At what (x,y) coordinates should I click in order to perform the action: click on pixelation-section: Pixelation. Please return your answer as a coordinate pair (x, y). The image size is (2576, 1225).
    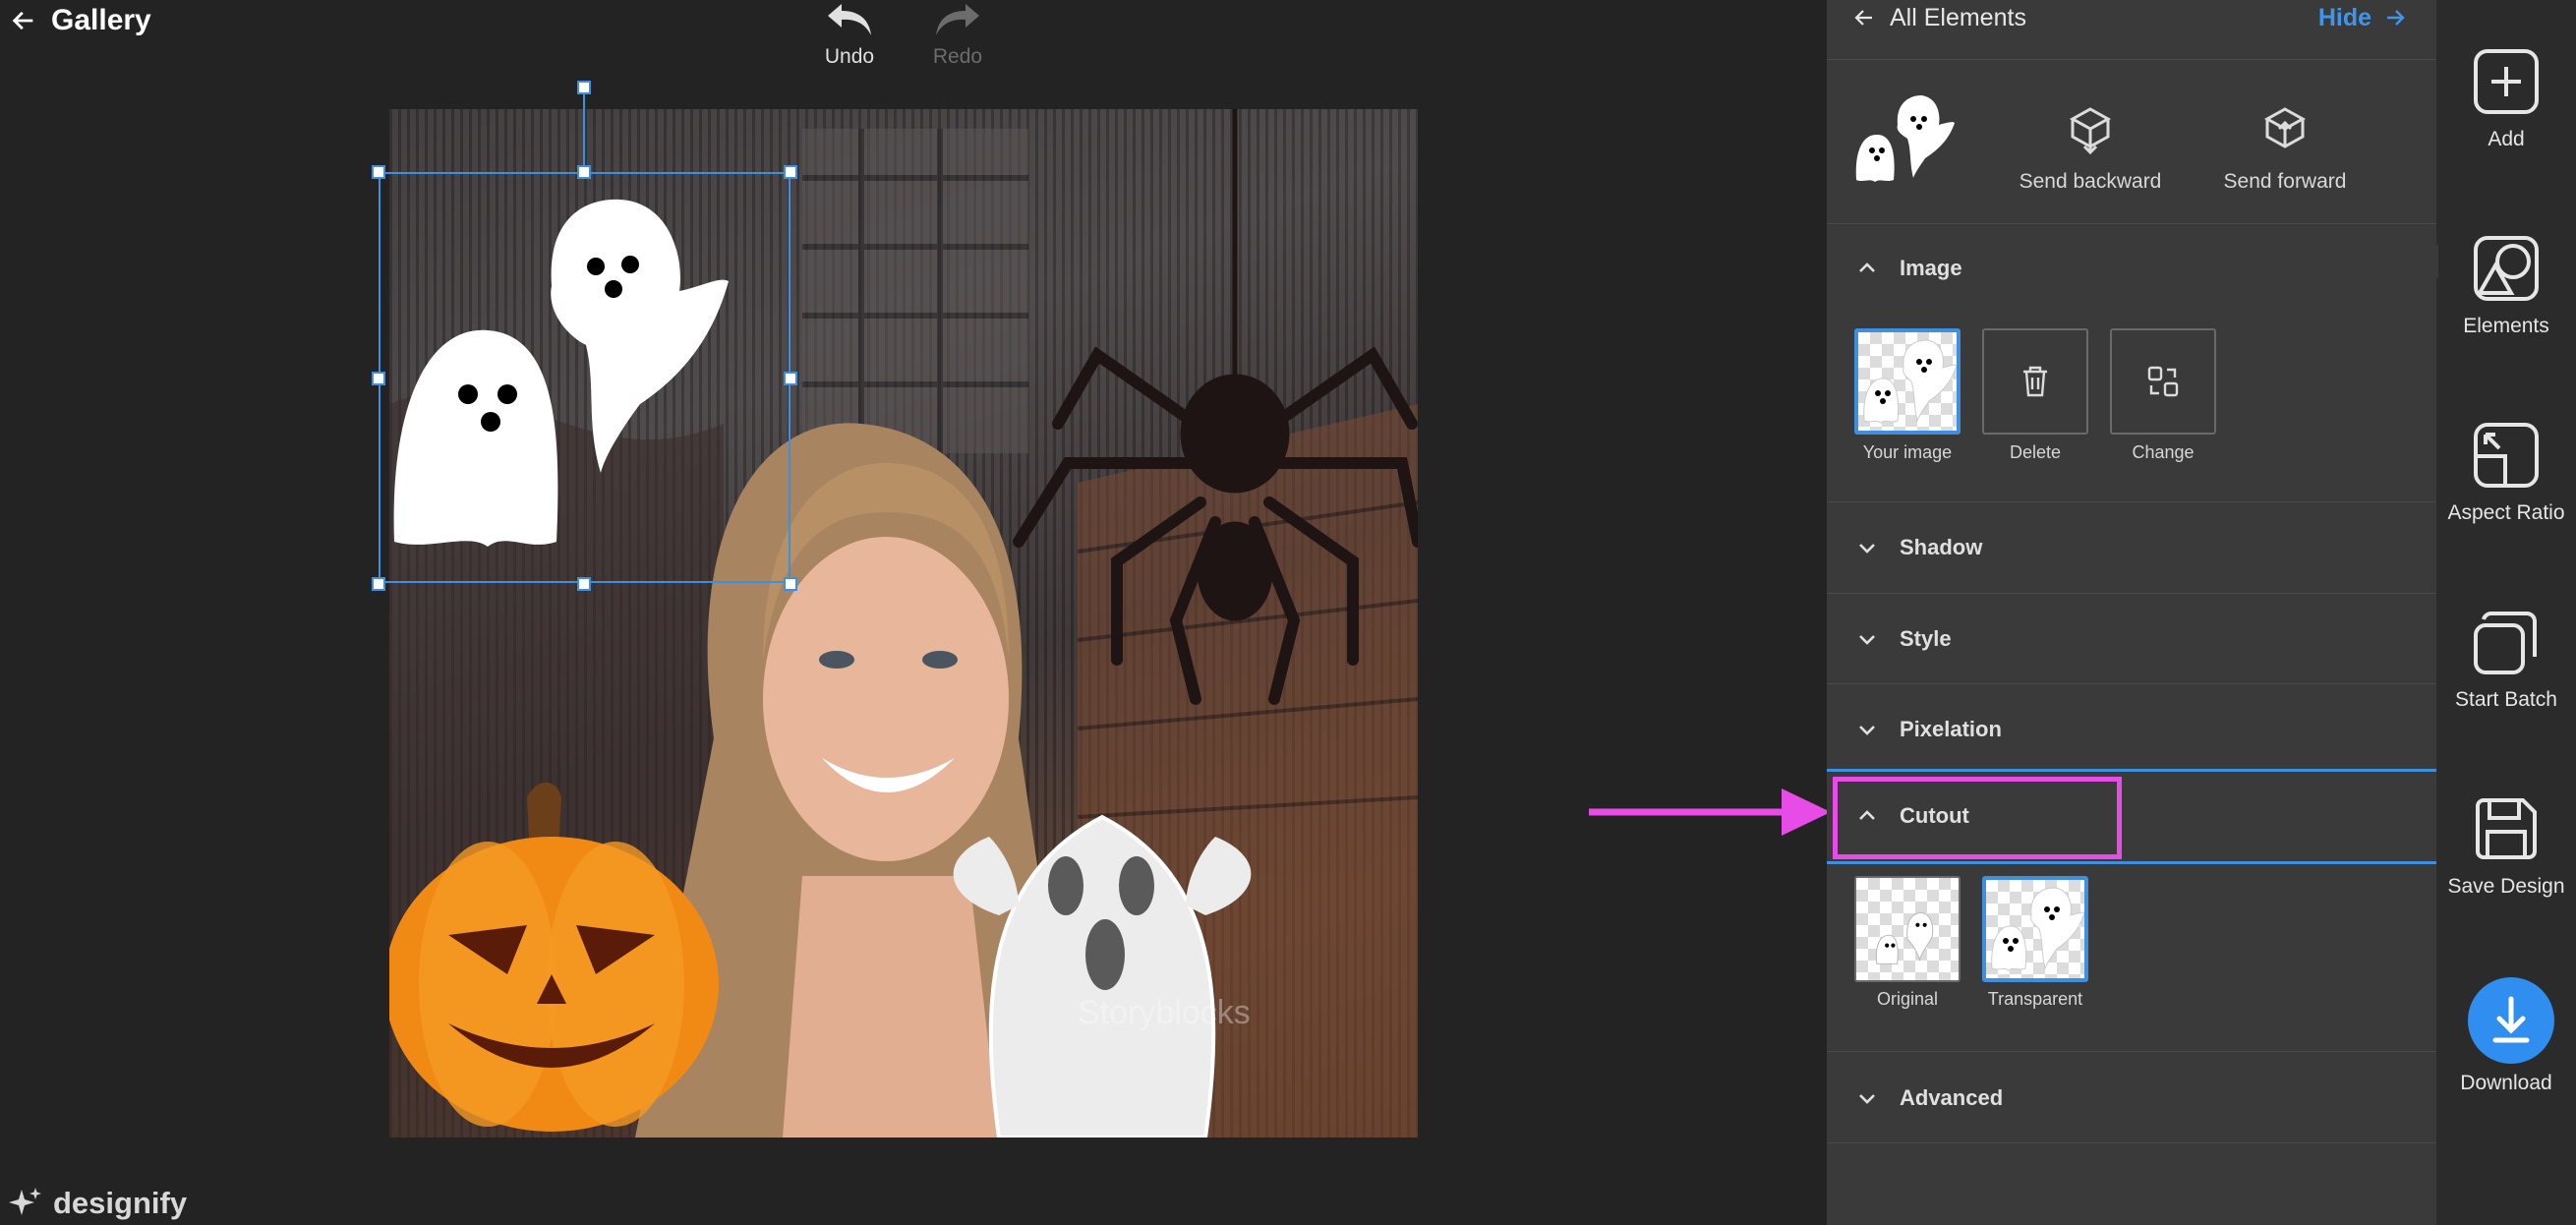
    Looking at the image, I should click on (2131, 728).